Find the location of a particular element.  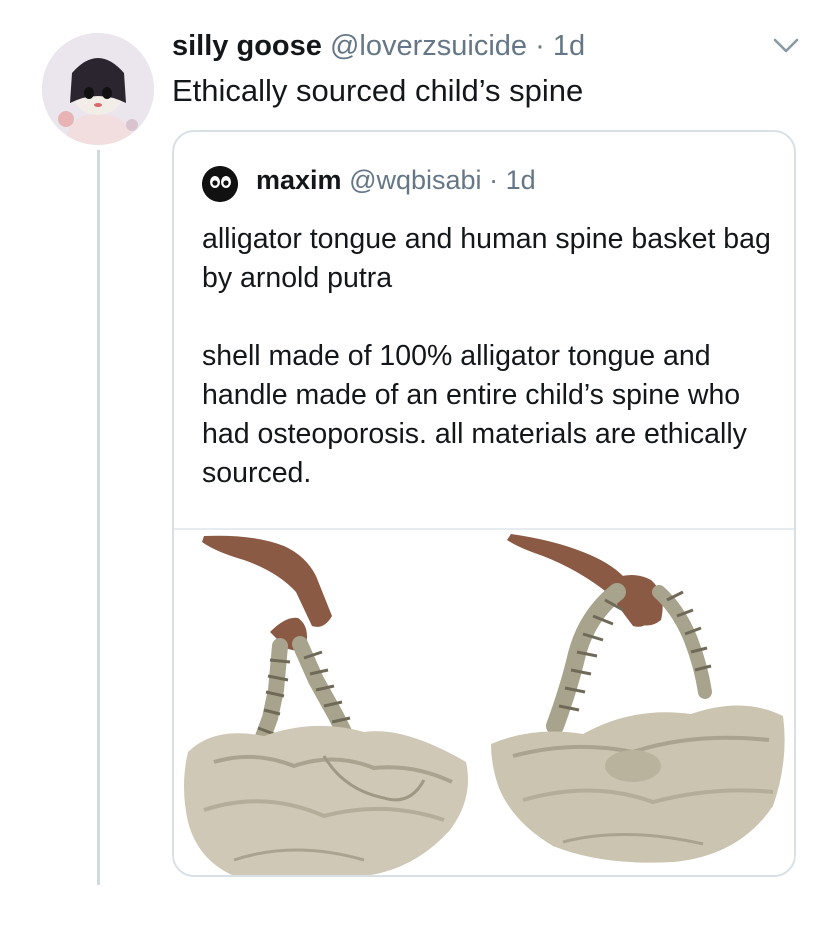

quoted-tweet-header: maxim @wqbisabi · 1d is located at coordinates (396, 180).